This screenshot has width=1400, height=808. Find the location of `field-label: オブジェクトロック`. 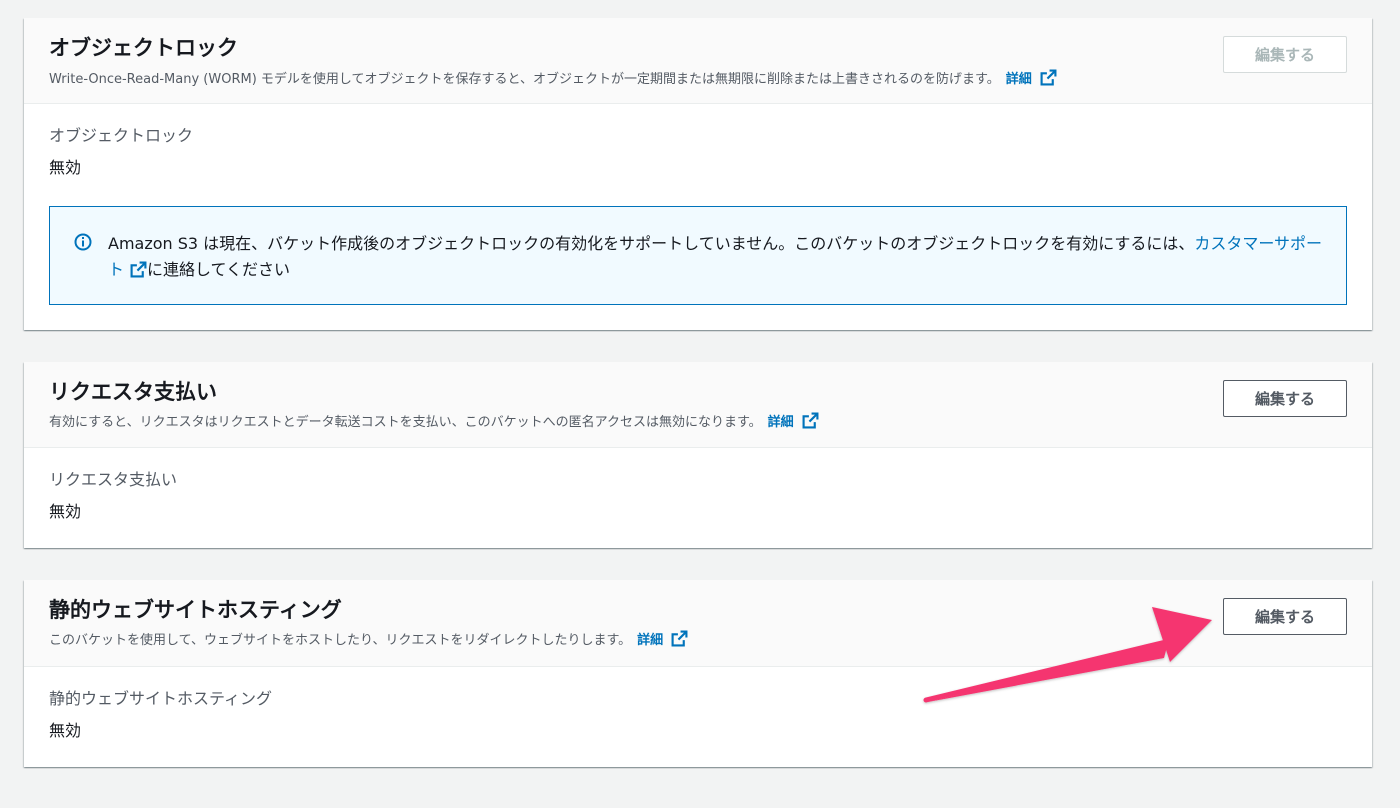

field-label: オブジェクトロック is located at coordinates (121, 135).